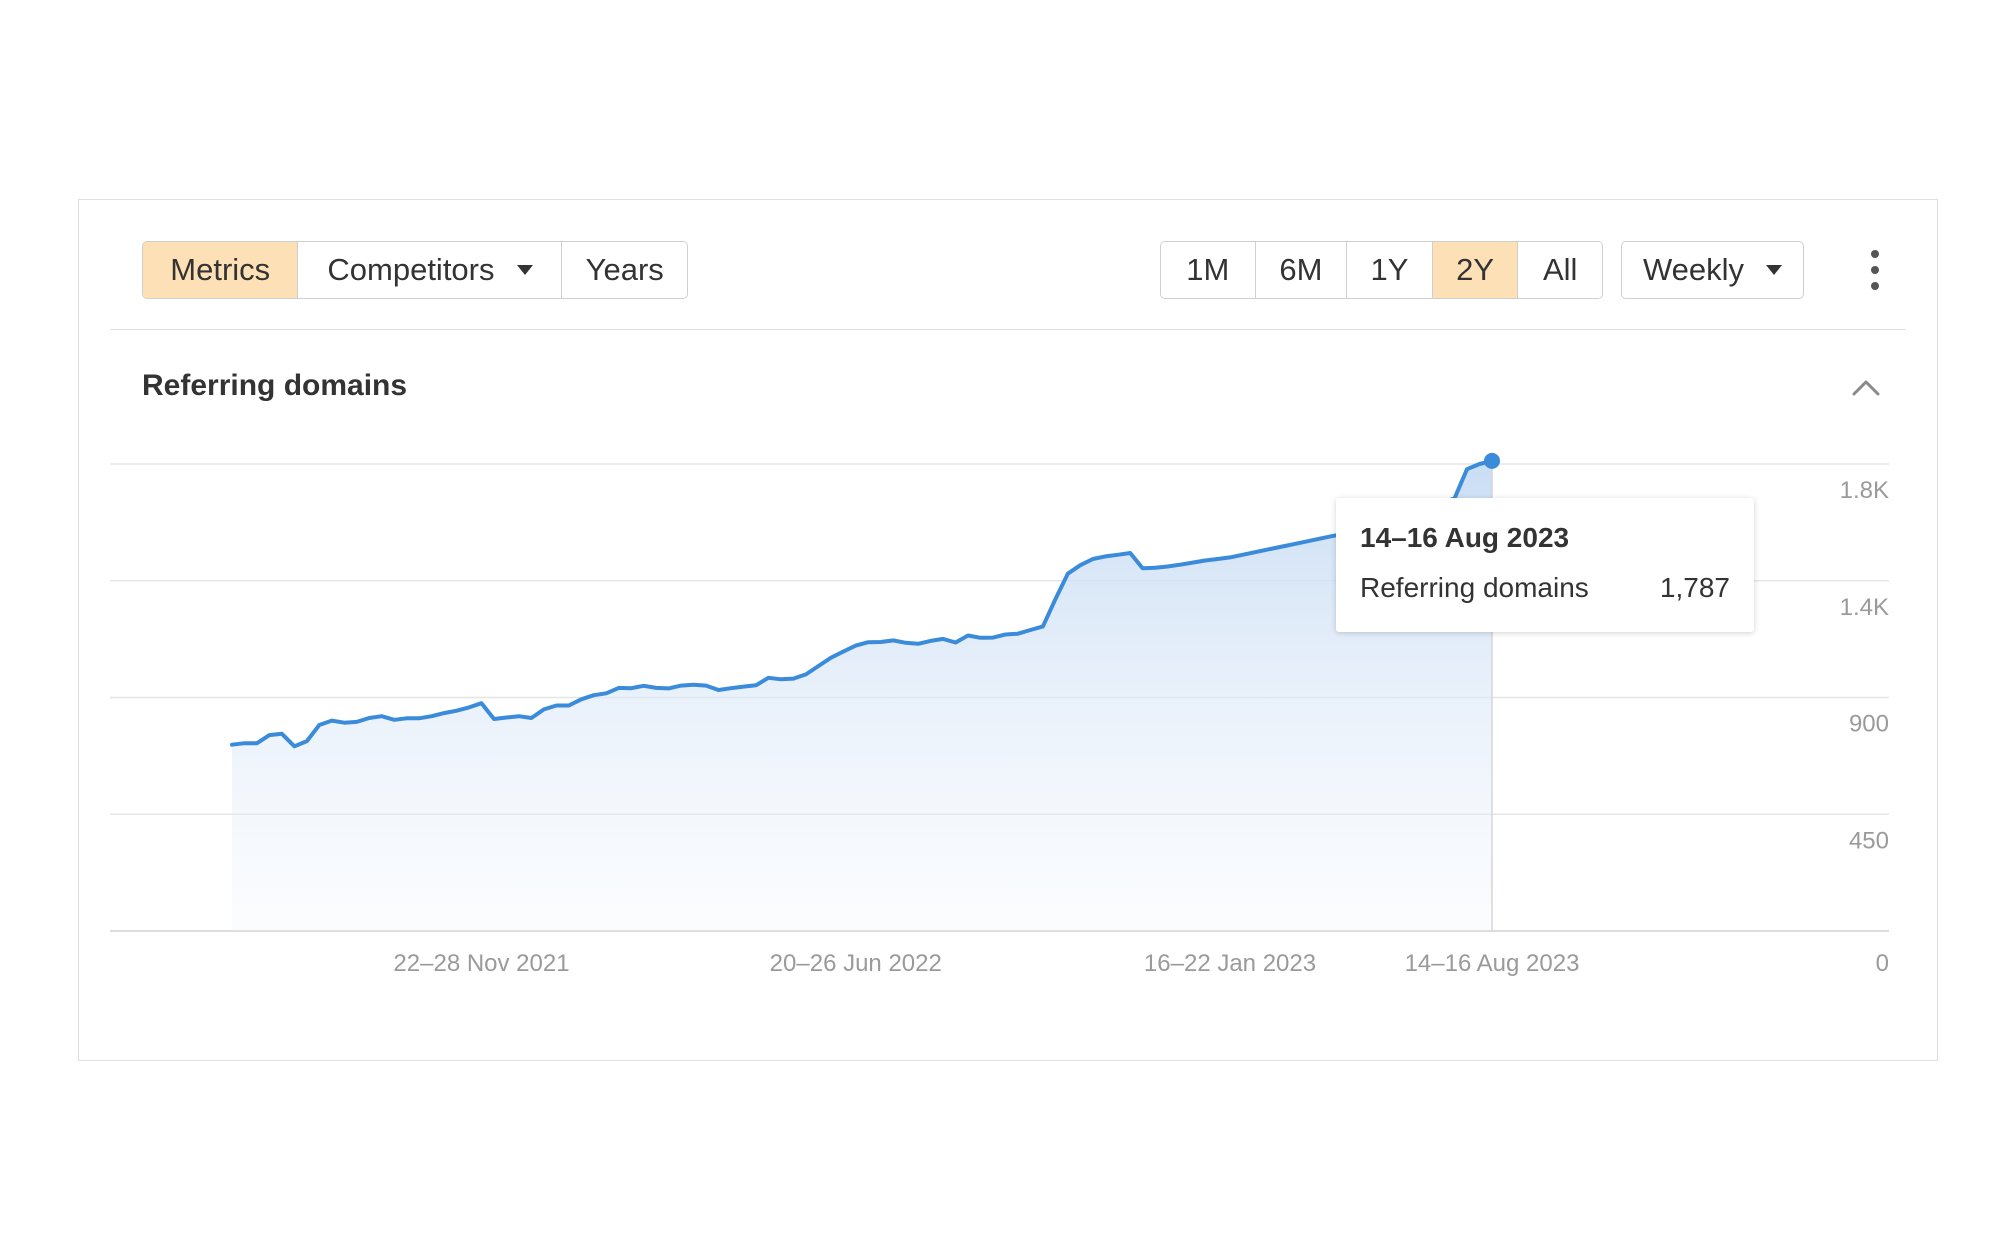 This screenshot has width=2014, height=1260. I want to click on highlighted-point, so click(1492, 460).